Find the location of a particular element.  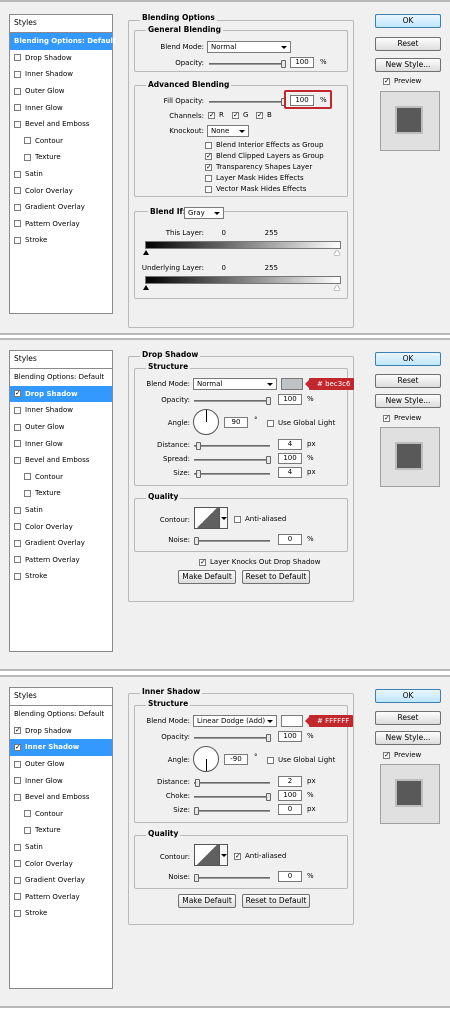

spread-input: 100 is located at coordinates (290, 458).